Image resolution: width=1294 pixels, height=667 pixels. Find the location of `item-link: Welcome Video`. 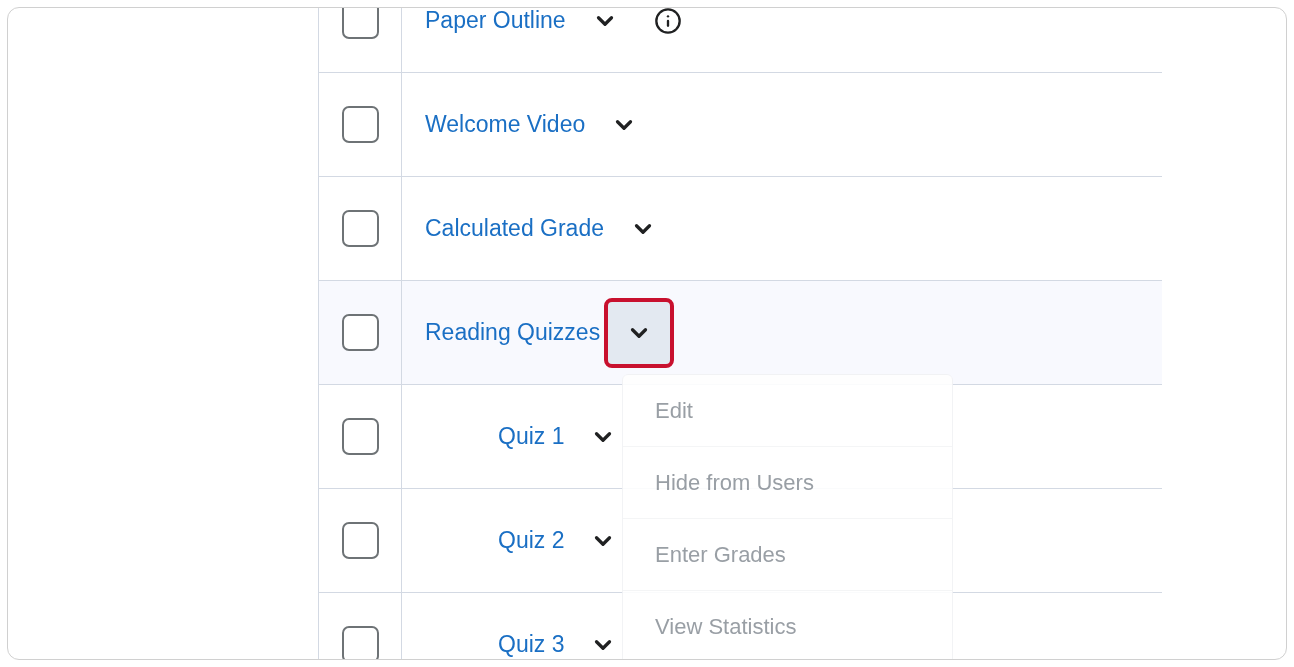

item-link: Welcome Video is located at coordinates (505, 124).